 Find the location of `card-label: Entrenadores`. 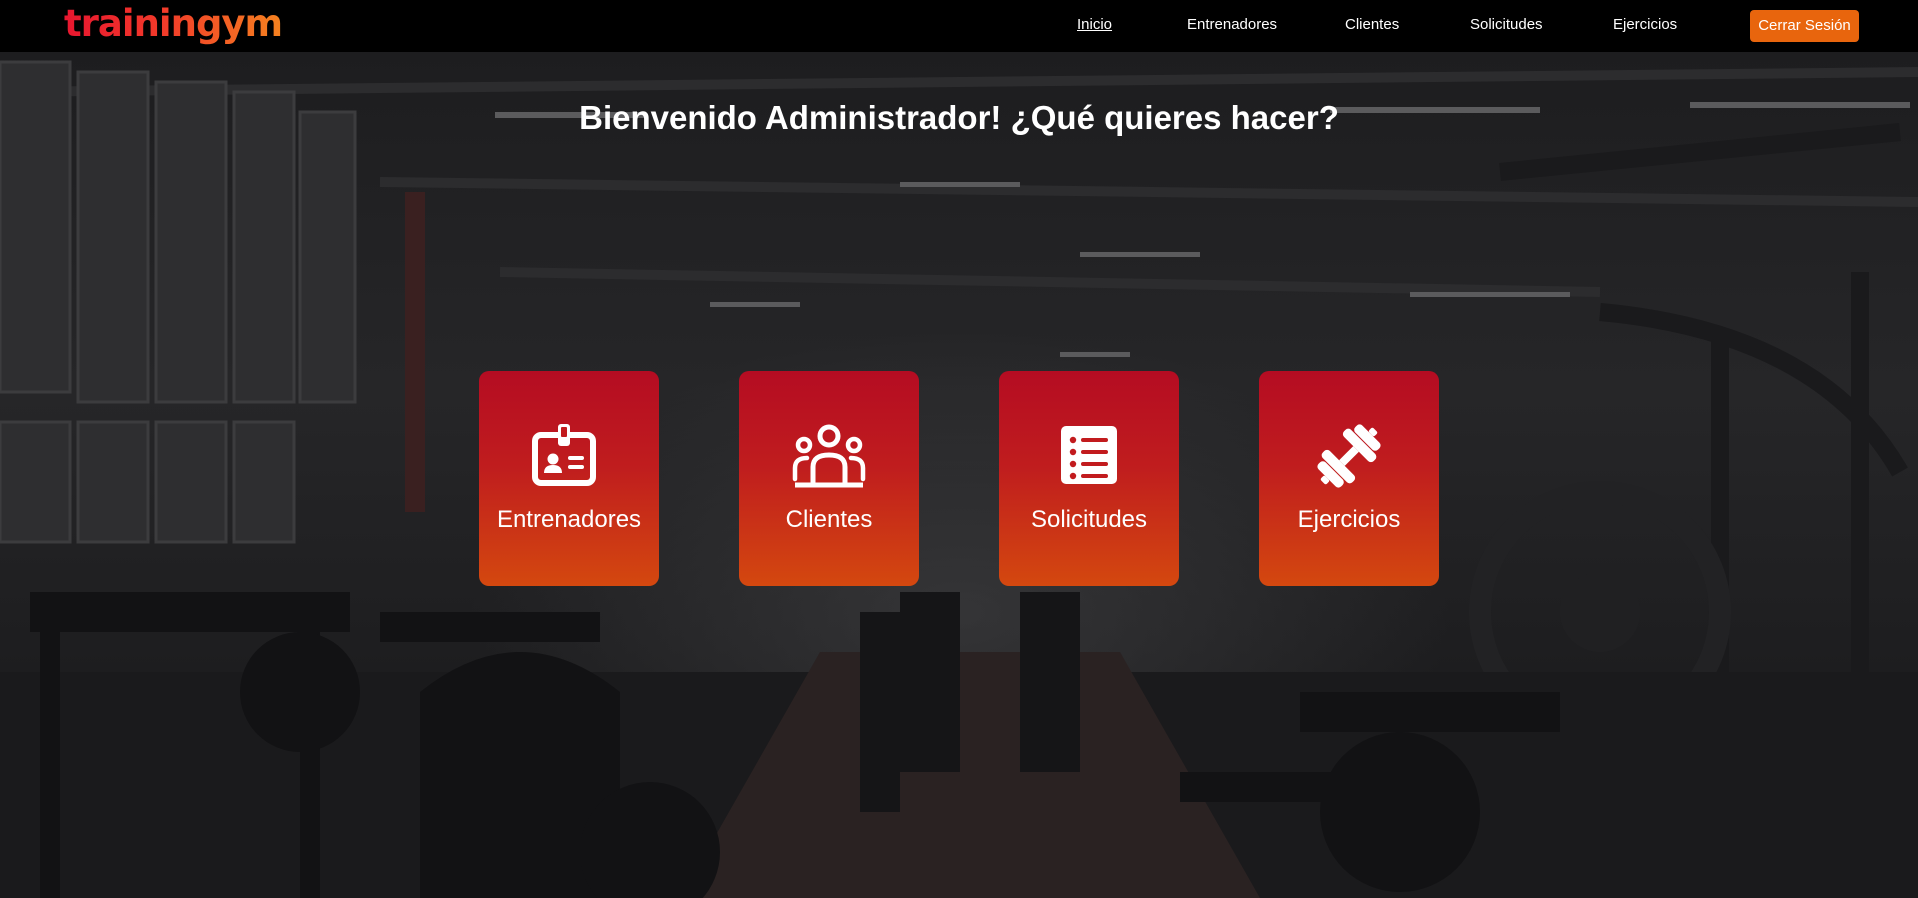

card-label: Entrenadores is located at coordinates (569, 519).